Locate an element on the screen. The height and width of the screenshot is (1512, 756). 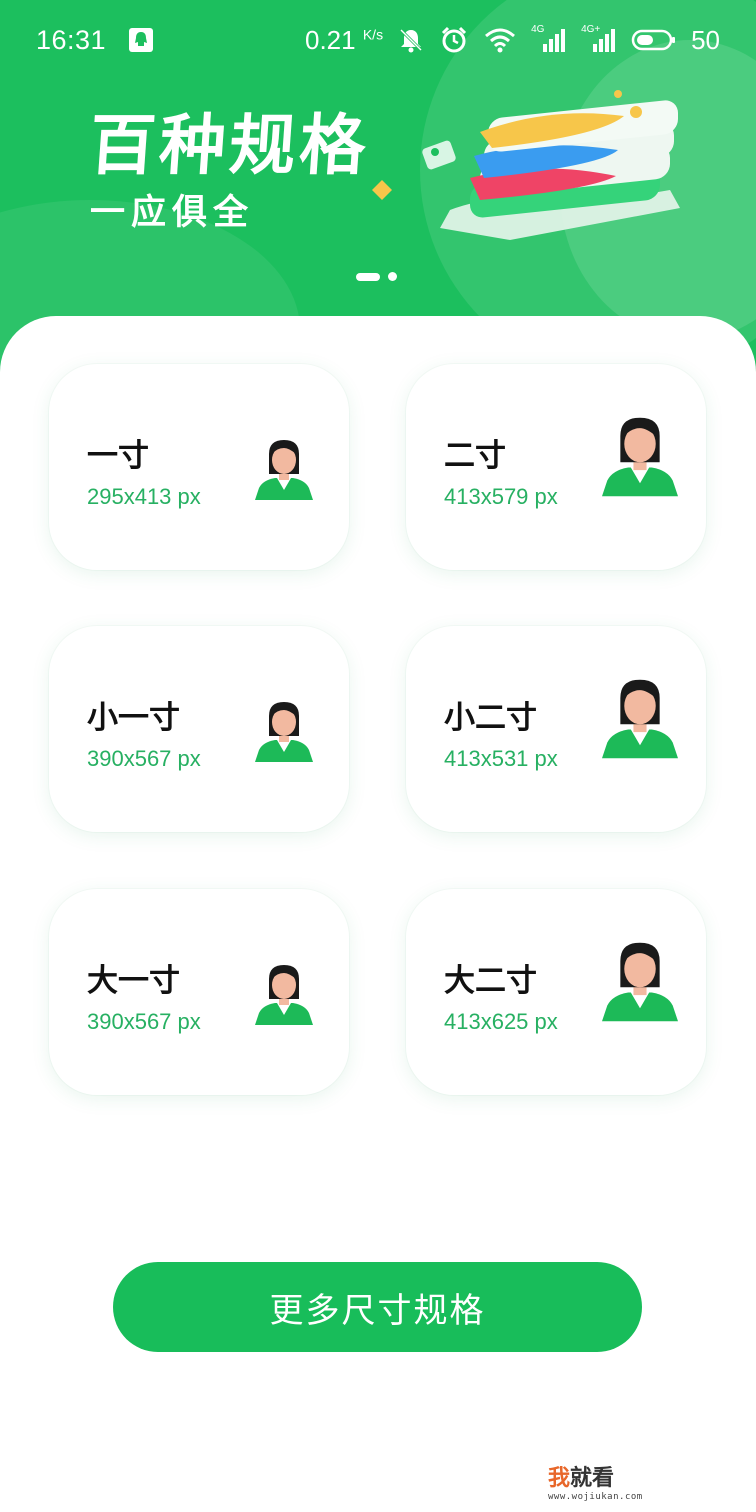
size-card-dims: 413x531 px is located at coordinates (501, 758).